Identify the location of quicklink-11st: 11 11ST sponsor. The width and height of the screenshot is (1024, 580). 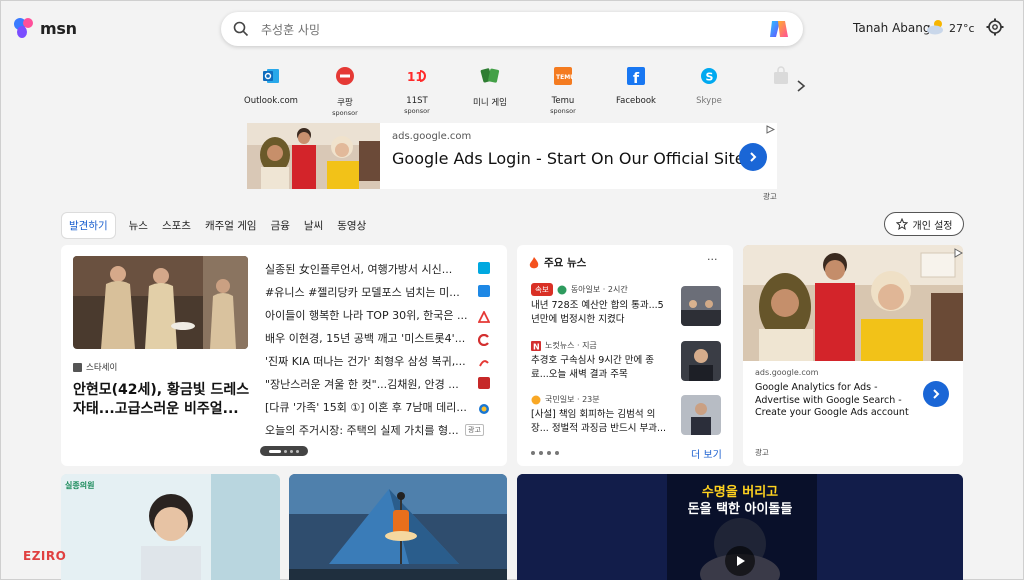
(417, 88).